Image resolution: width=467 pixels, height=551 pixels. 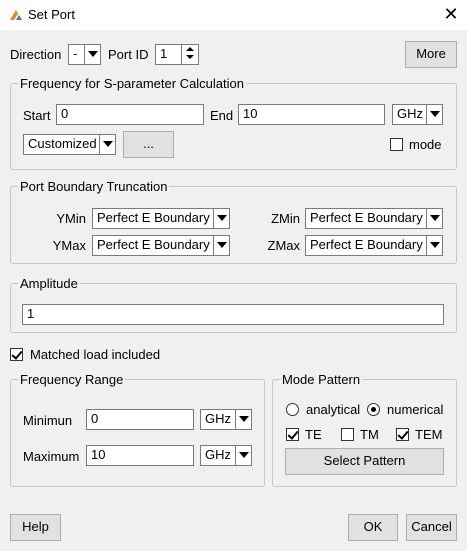 What do you see at coordinates (140, 419) in the screenshot?
I see `minimum-input: 0` at bounding box center [140, 419].